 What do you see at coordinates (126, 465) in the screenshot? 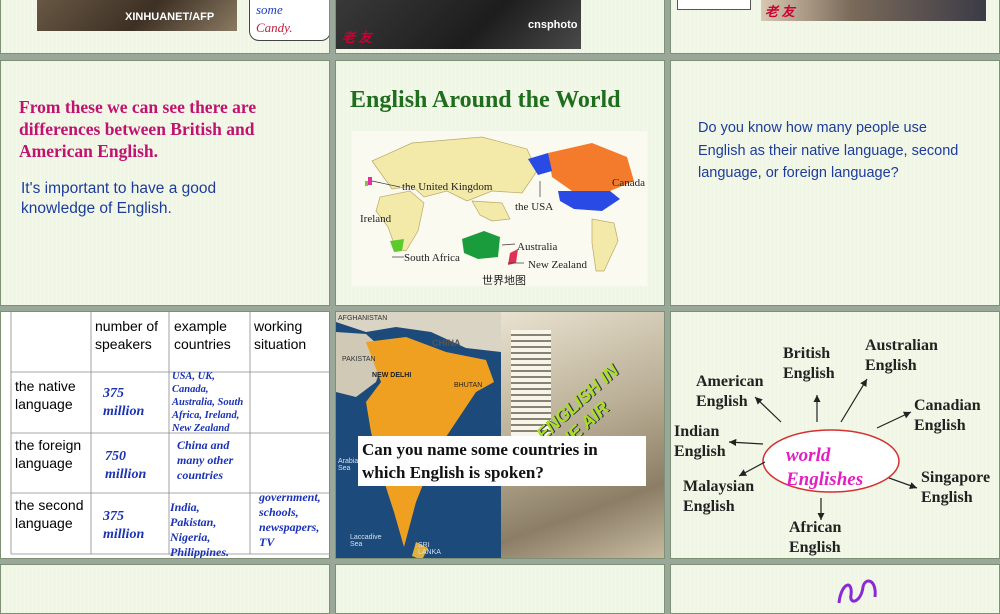
I see `row-count-foreign: 750 million` at bounding box center [126, 465].